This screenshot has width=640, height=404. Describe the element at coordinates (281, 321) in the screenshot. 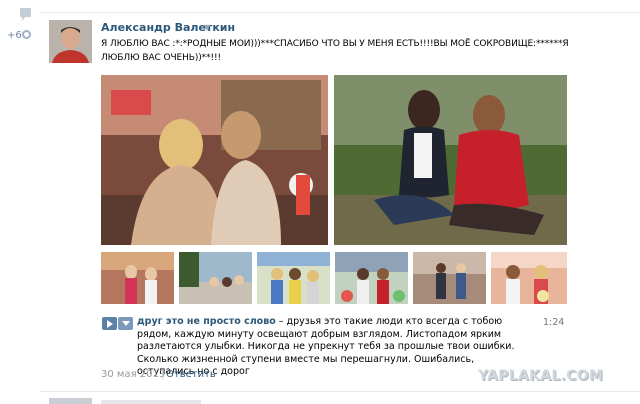

I see `audio-dash: –` at that location.